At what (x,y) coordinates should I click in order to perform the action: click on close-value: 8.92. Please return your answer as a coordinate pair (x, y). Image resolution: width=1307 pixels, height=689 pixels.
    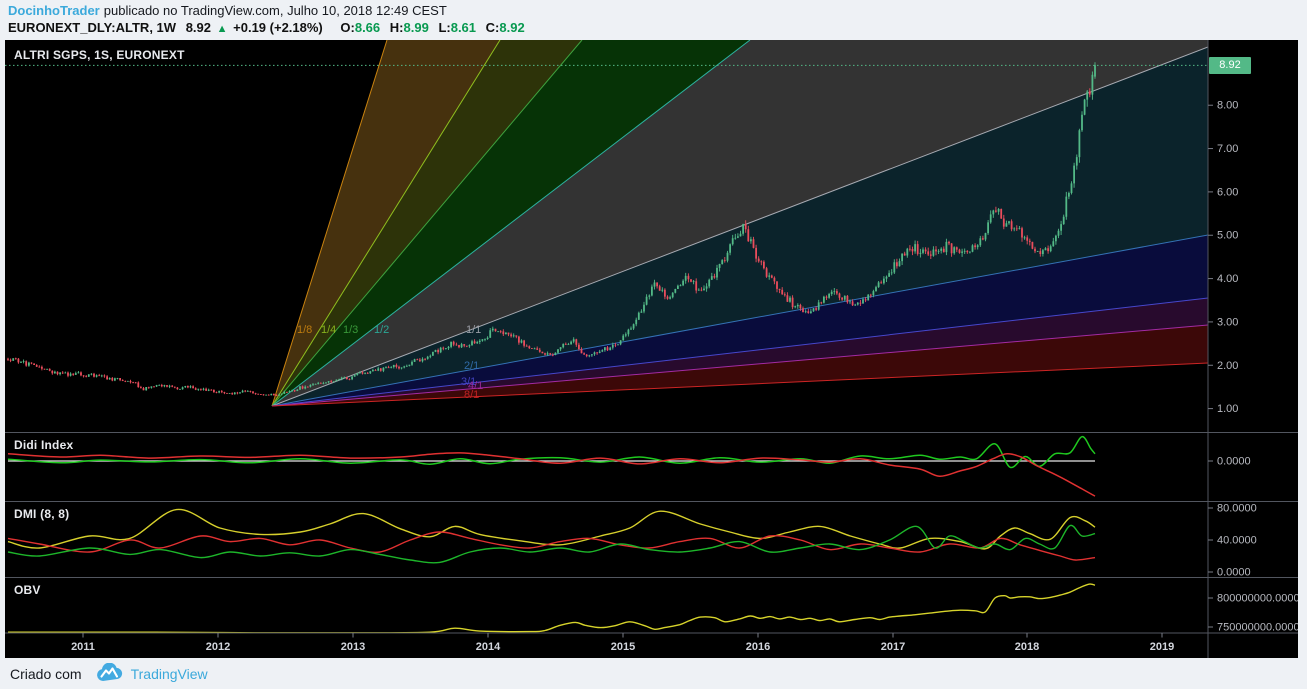
    Looking at the image, I should click on (512, 27).